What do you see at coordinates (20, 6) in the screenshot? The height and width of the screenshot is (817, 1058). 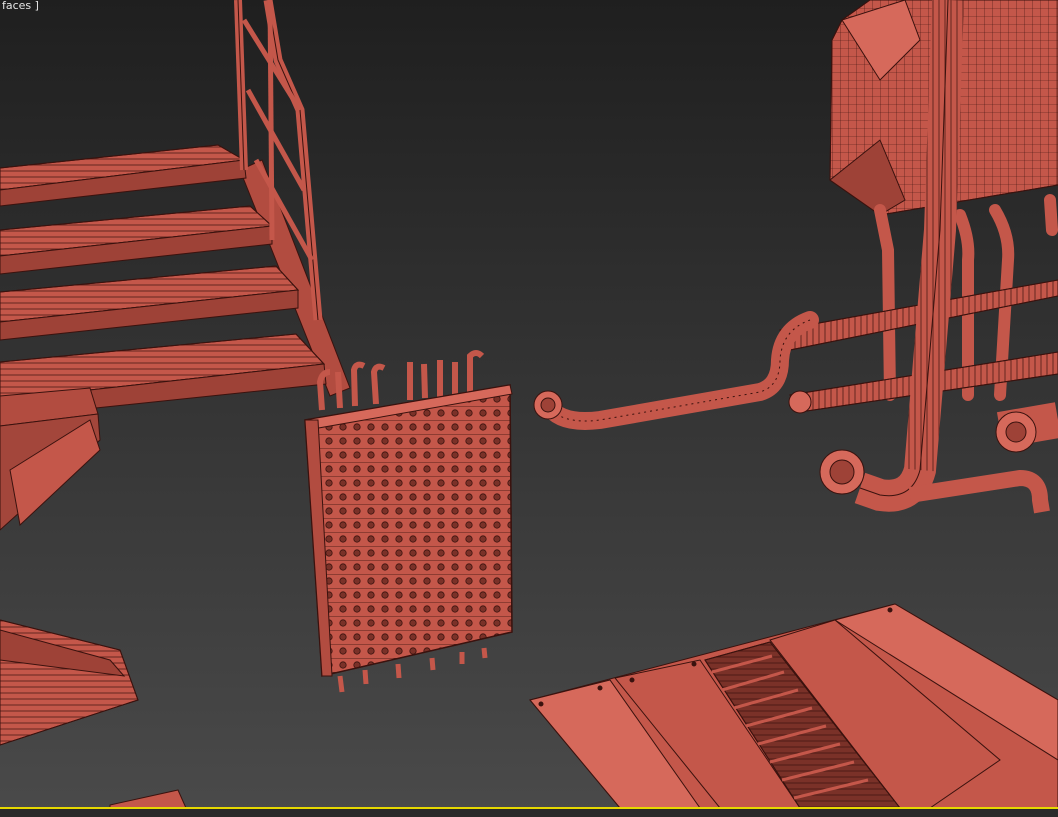 I see `viewport-label: faces ]` at bounding box center [20, 6].